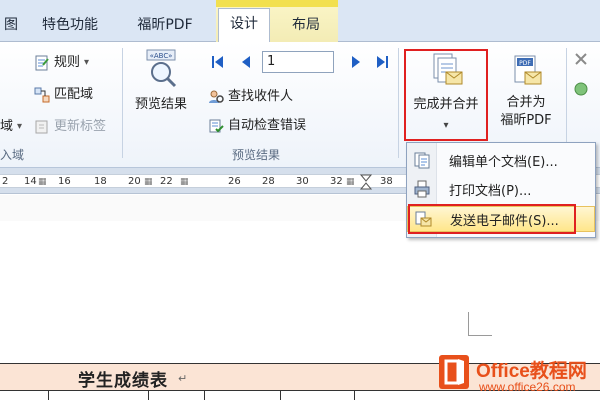 This screenshot has height=400, width=600. I want to click on auto-check-errors-icon, so click(216, 126).